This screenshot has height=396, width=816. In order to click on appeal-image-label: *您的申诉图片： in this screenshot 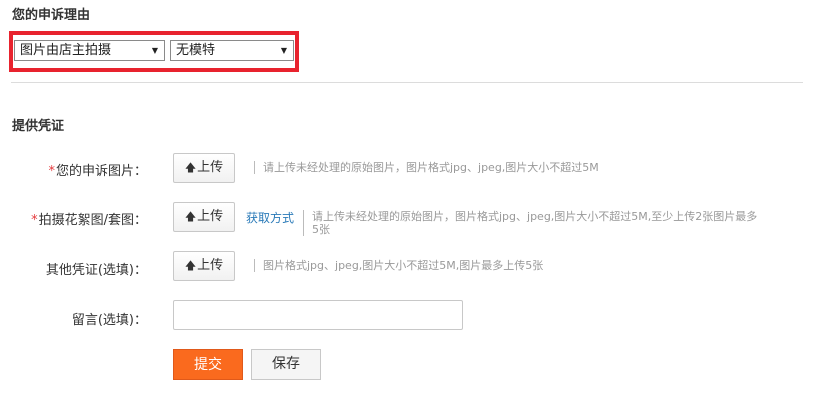, I will do `click(97, 169)`.